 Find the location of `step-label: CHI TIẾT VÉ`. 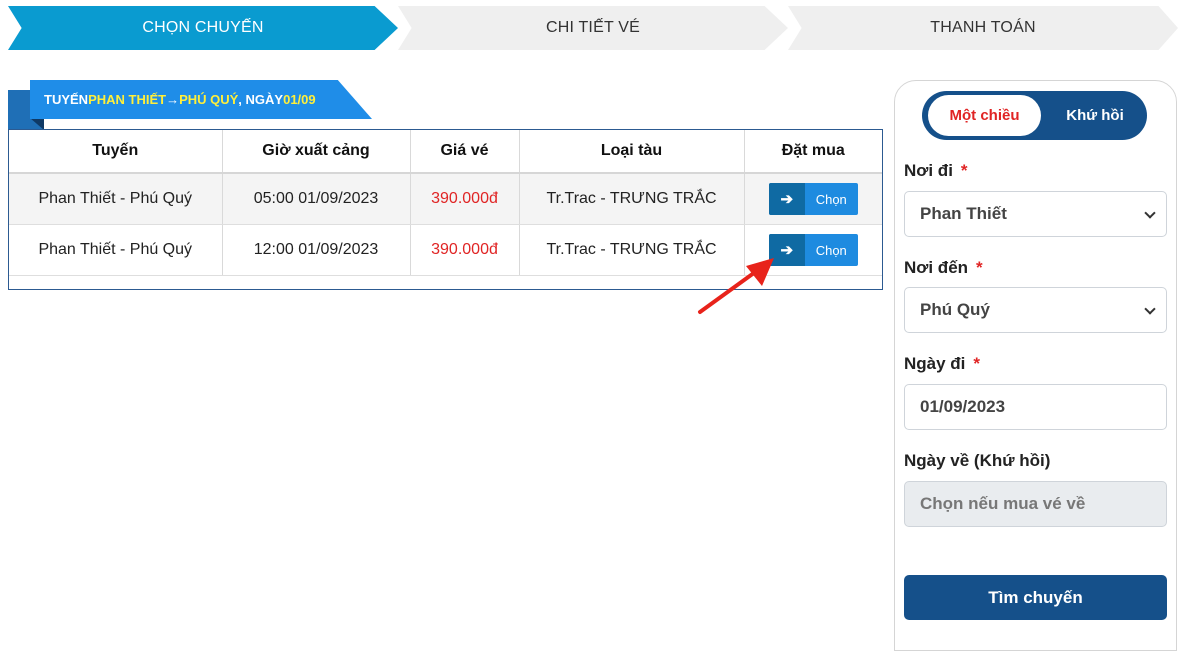

step-label: CHI TIẾT VÉ is located at coordinates (593, 27).